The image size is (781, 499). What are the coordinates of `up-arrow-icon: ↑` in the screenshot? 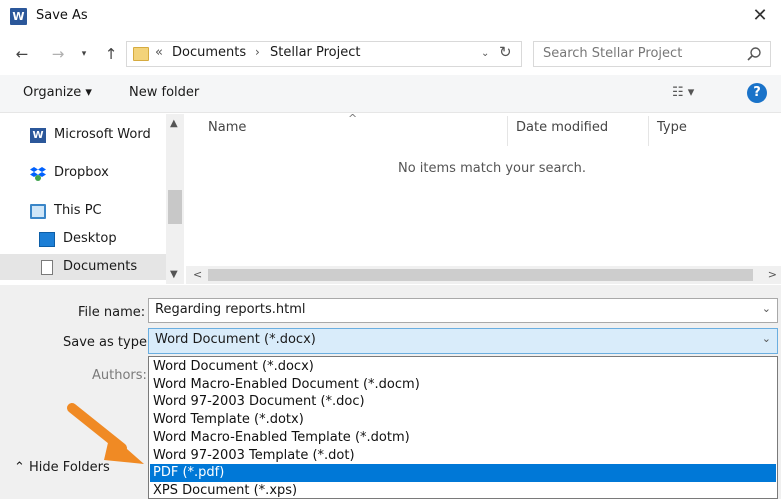 It's located at (111, 54).